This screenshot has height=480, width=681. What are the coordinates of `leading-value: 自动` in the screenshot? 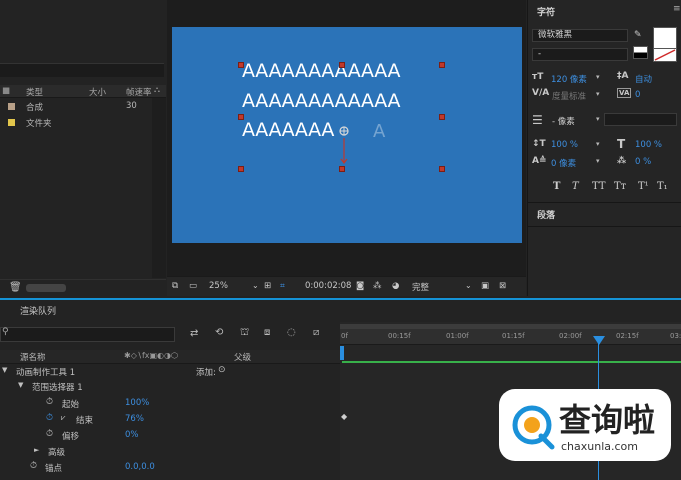 It's located at (643, 79).